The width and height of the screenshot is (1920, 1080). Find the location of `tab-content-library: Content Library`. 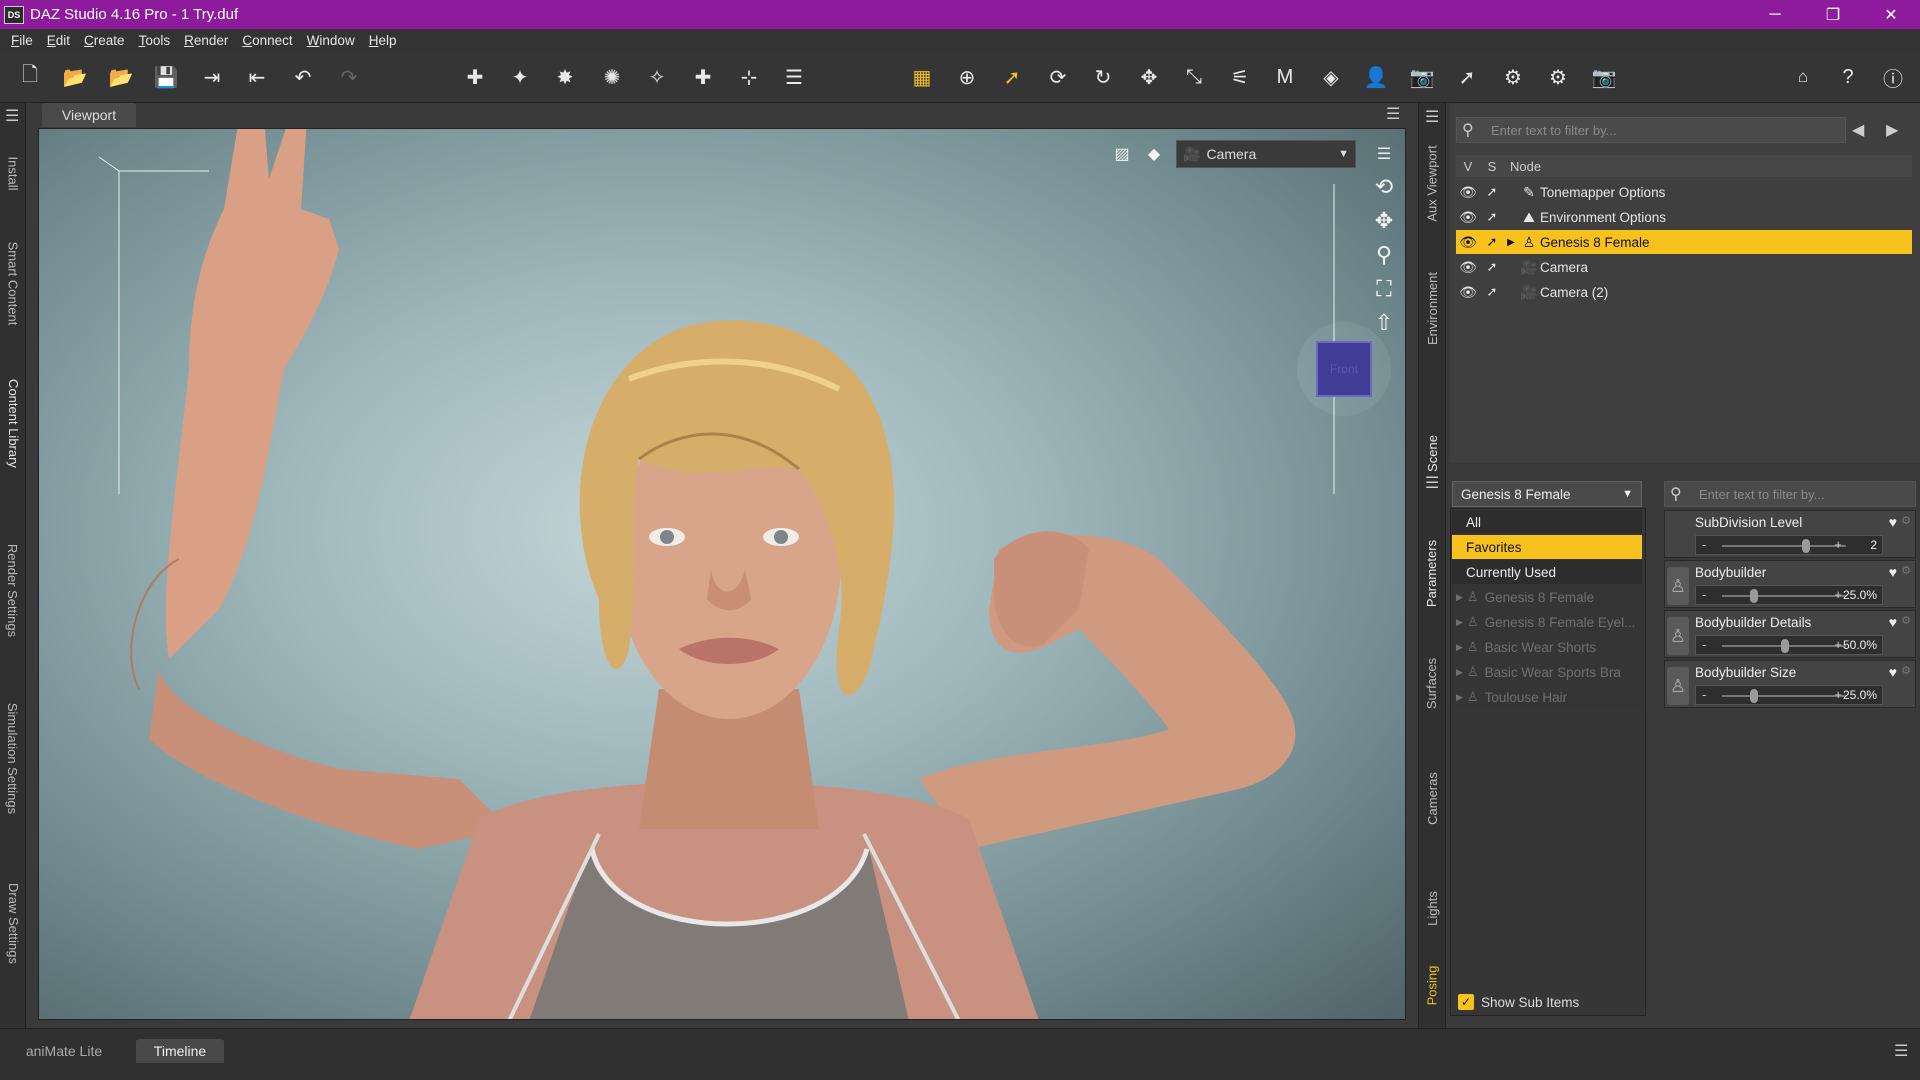

tab-content-library: Content Library is located at coordinates (13, 423).